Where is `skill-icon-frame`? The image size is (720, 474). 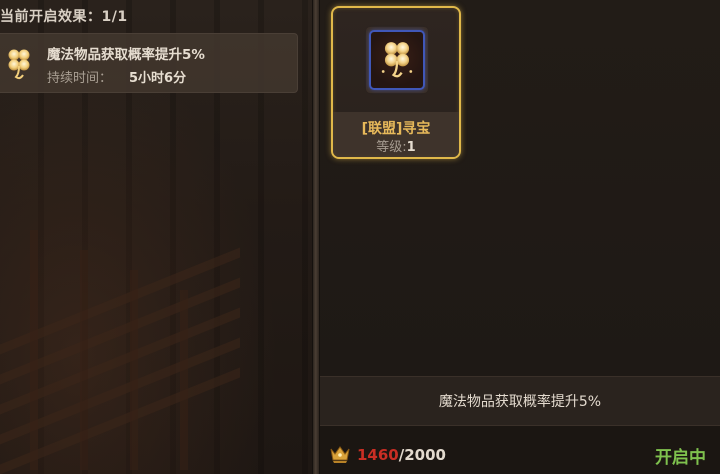
skill-icon-frame is located at coordinates (397, 60).